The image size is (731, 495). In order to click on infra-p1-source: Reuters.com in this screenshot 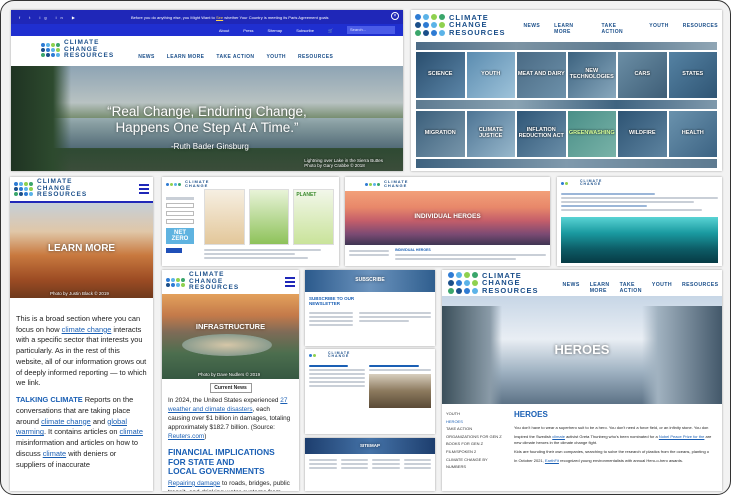, I will do `click(186, 436)`.